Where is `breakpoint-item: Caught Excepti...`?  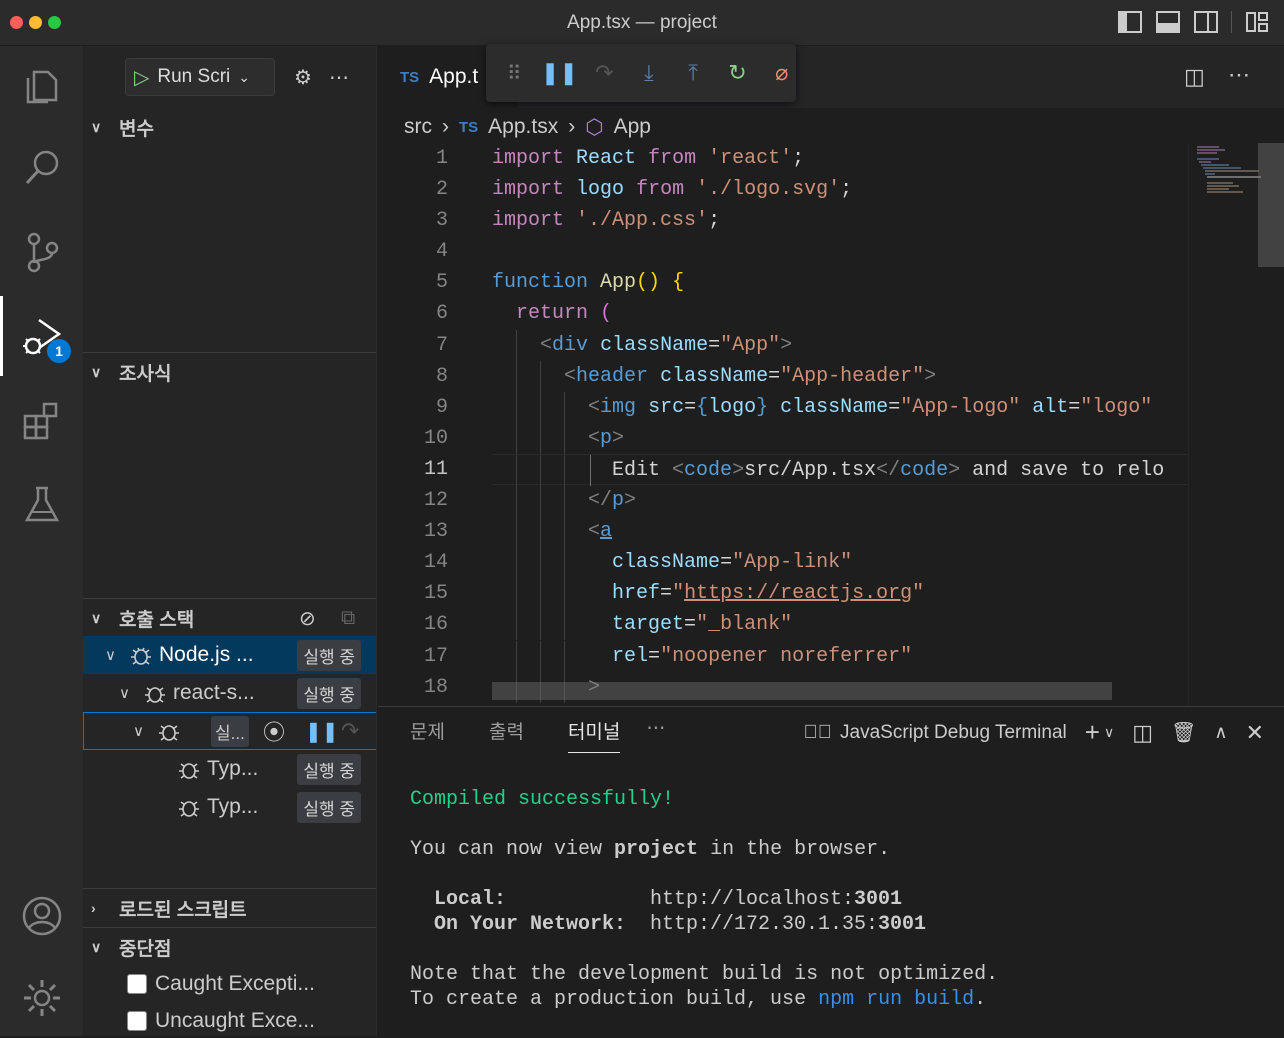
breakpoint-item: Caught Excepti... is located at coordinates (221, 984).